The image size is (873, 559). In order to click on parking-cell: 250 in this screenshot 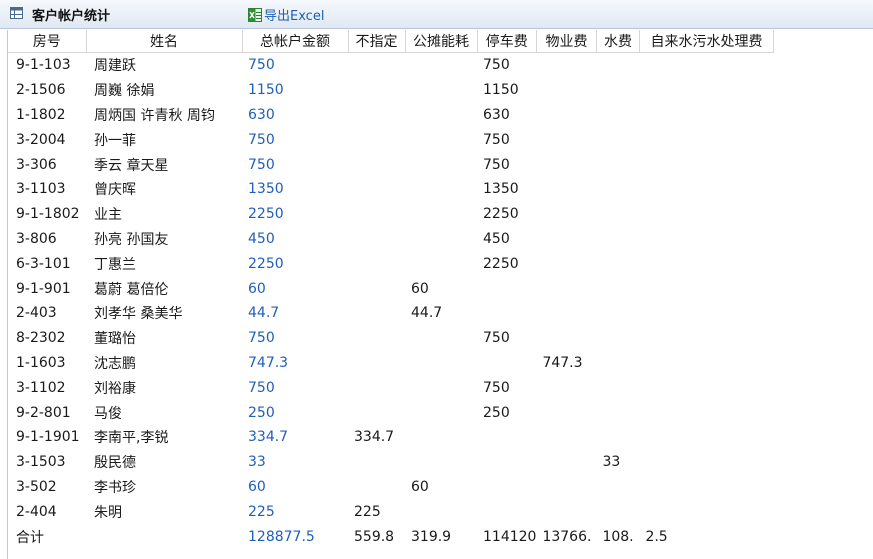, I will do `click(496, 412)`.